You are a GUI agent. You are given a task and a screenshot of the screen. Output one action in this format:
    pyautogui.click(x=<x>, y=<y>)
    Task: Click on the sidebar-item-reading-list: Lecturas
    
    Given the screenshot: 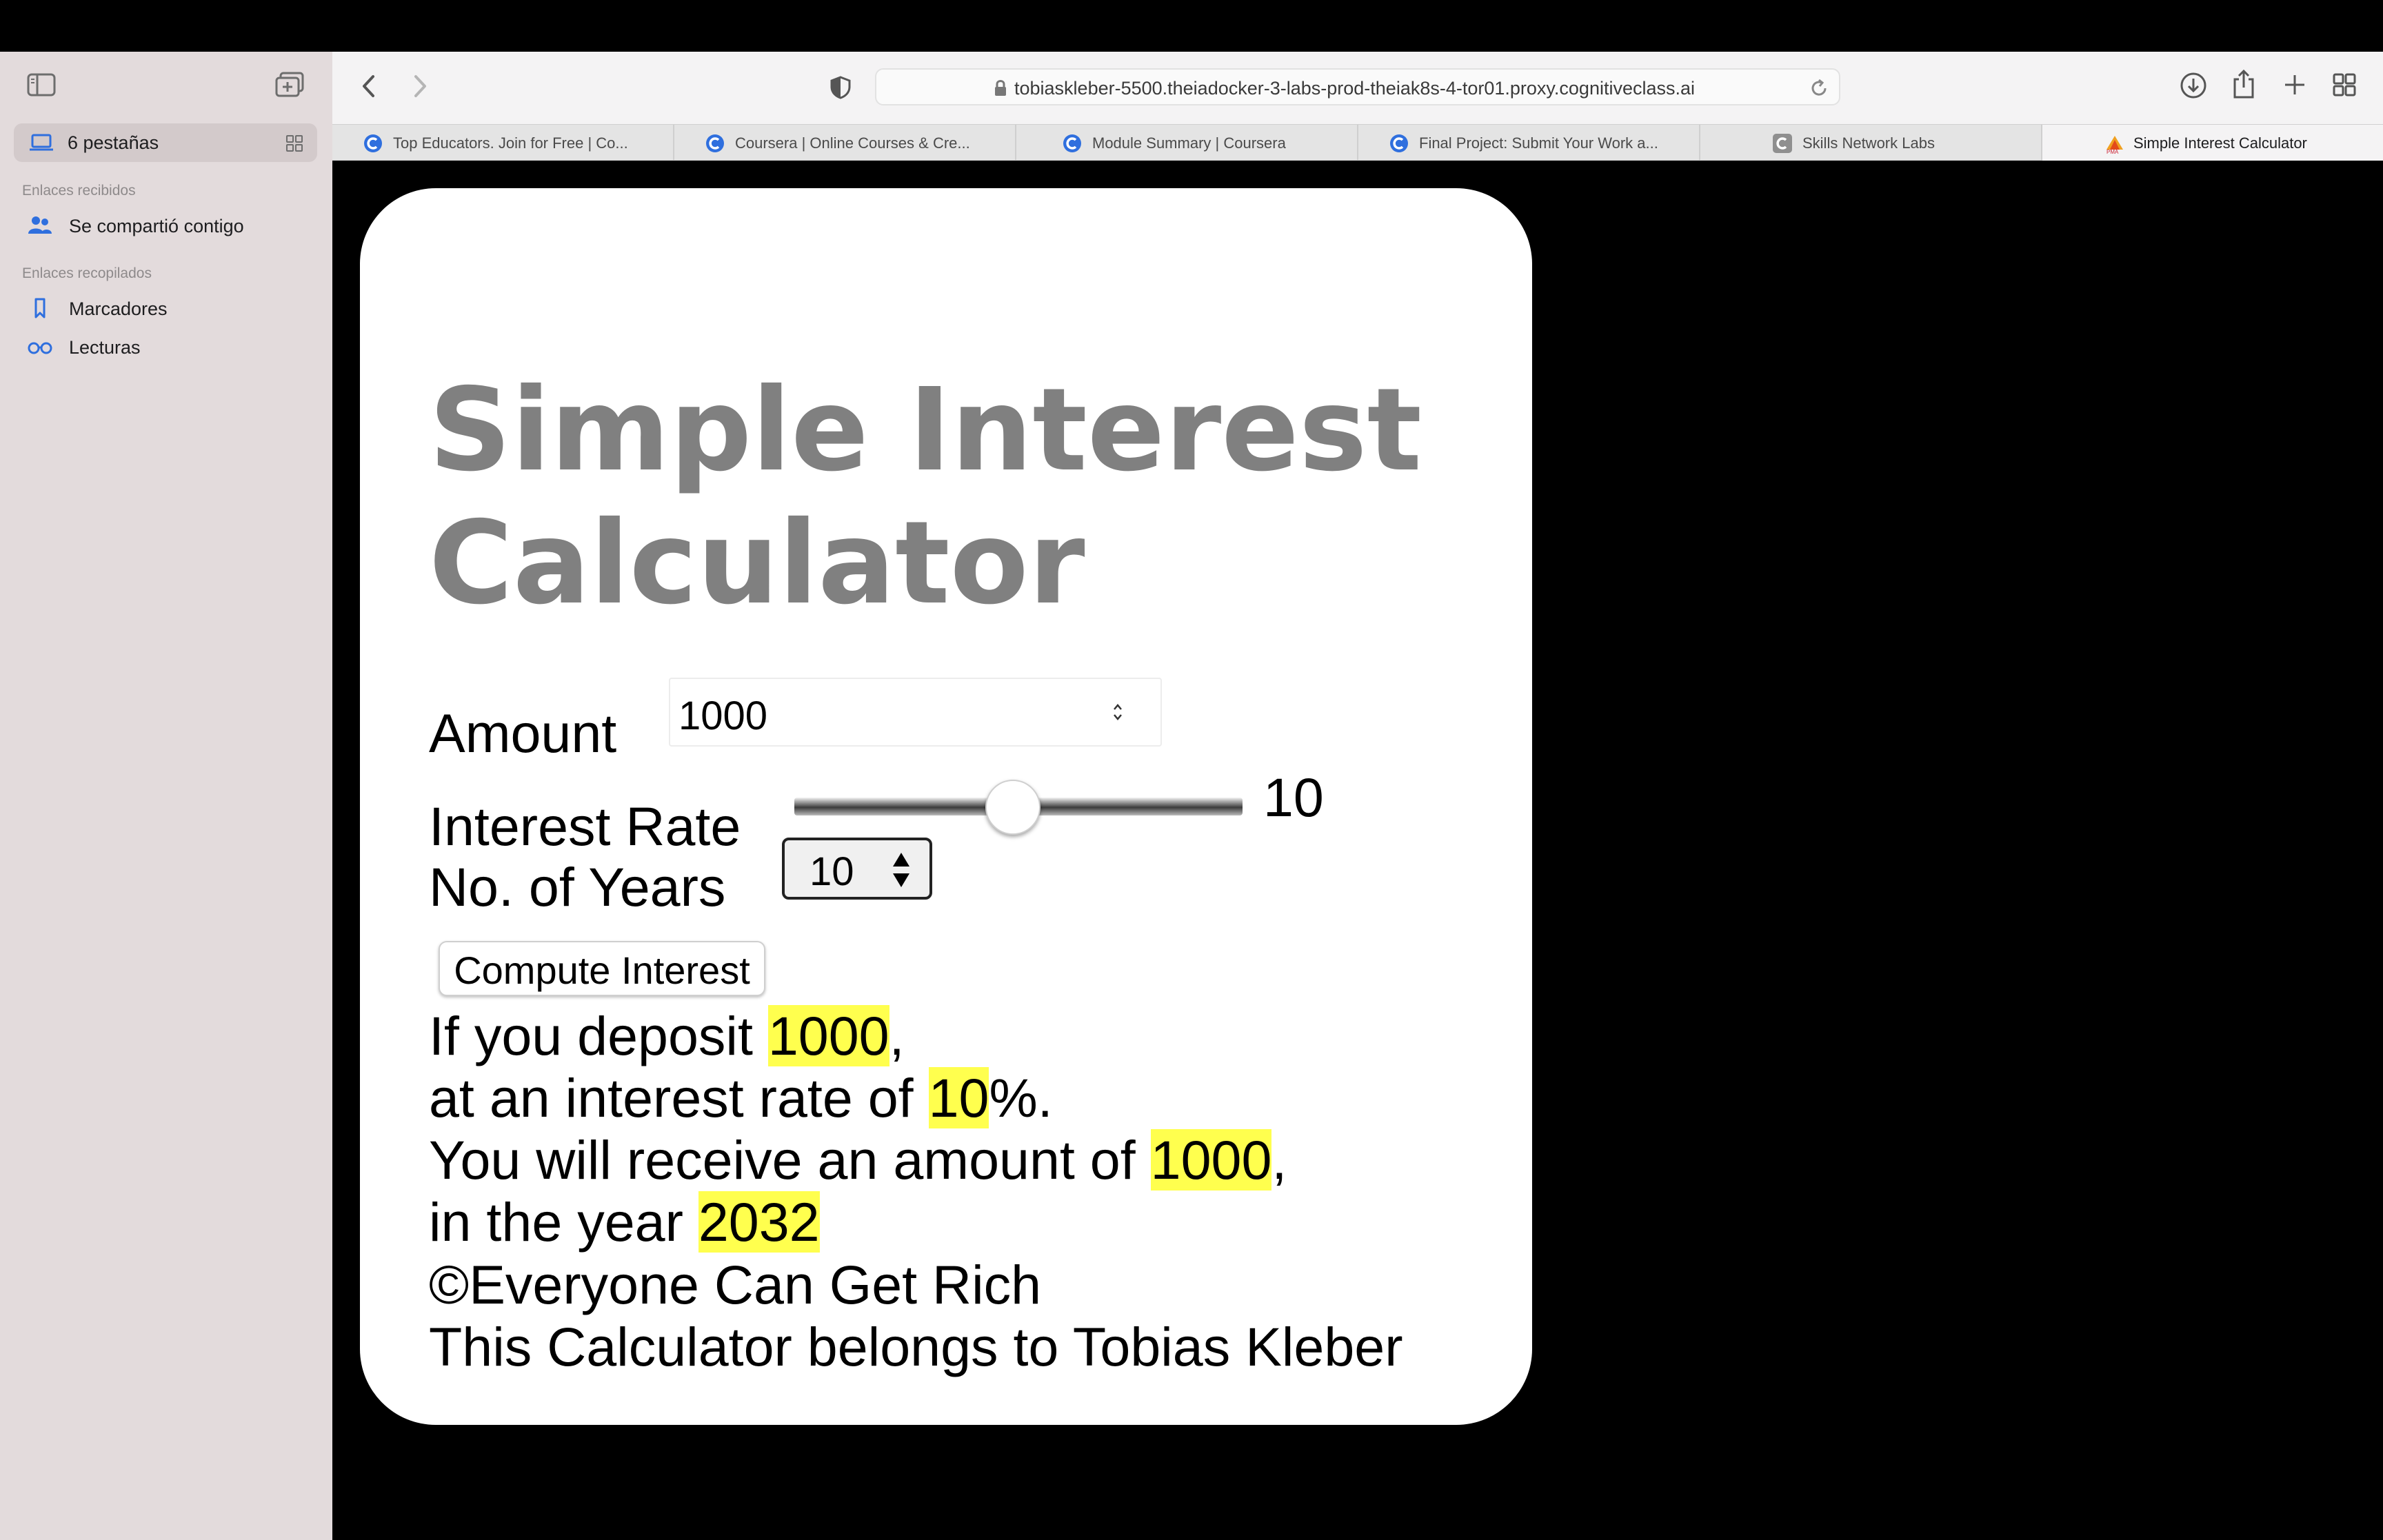 What is the action you would take?
    pyautogui.click(x=172, y=347)
    